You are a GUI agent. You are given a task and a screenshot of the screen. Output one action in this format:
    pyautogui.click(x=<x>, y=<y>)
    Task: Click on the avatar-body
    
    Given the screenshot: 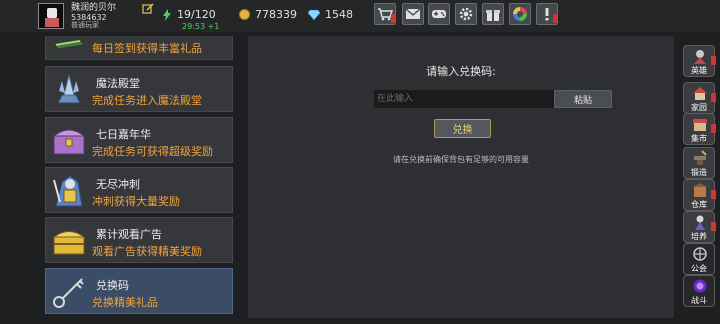 What is the action you would take?
    pyautogui.click(x=52, y=22)
    